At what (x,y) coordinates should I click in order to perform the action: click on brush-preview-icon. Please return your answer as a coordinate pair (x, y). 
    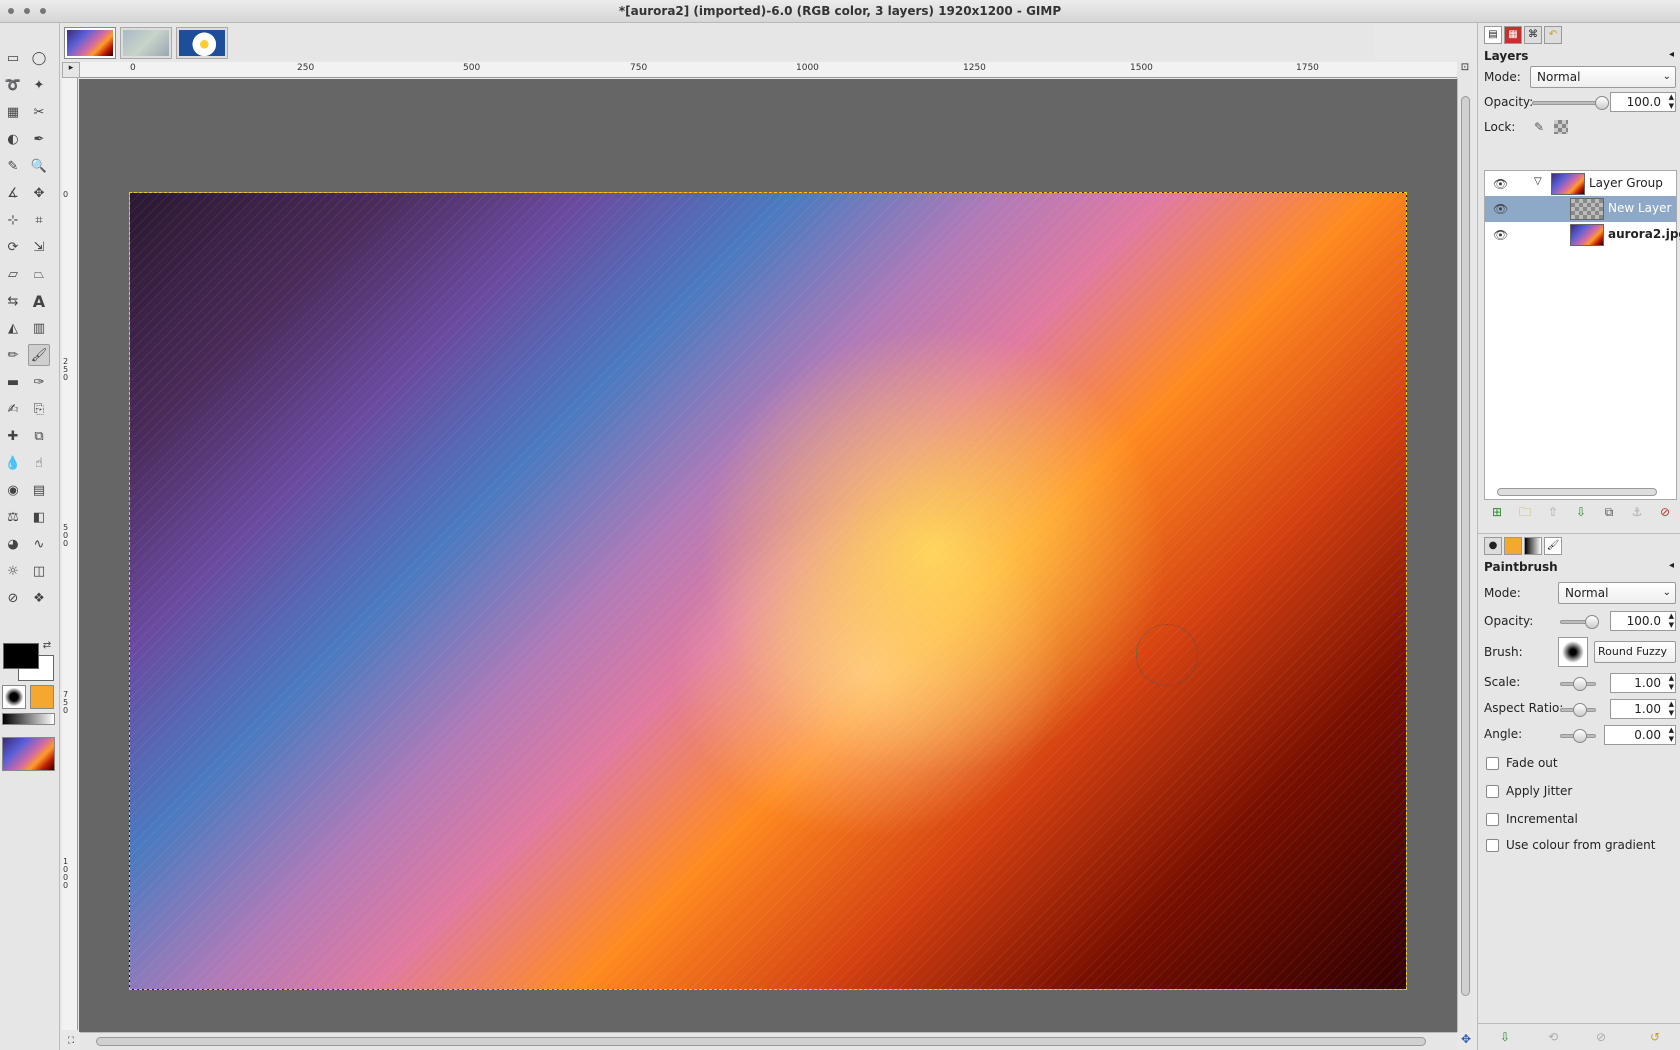
    Looking at the image, I should click on (14, 697).